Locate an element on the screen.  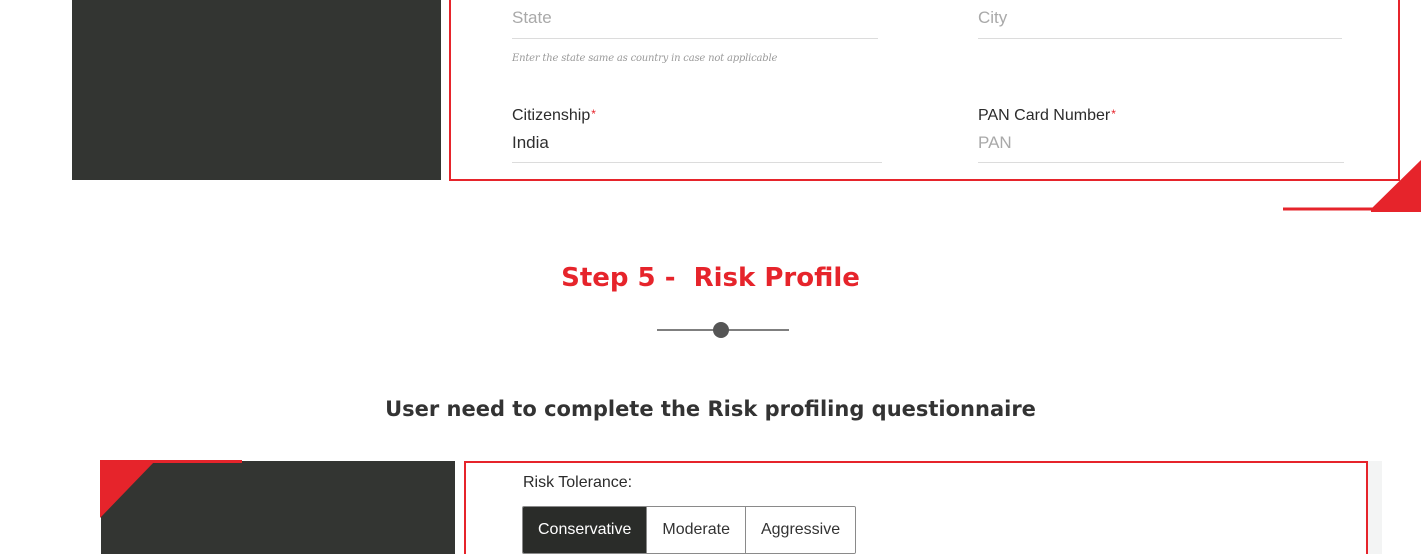
step-heading: Step 5 - Risk Profile is located at coordinates (710, 278).